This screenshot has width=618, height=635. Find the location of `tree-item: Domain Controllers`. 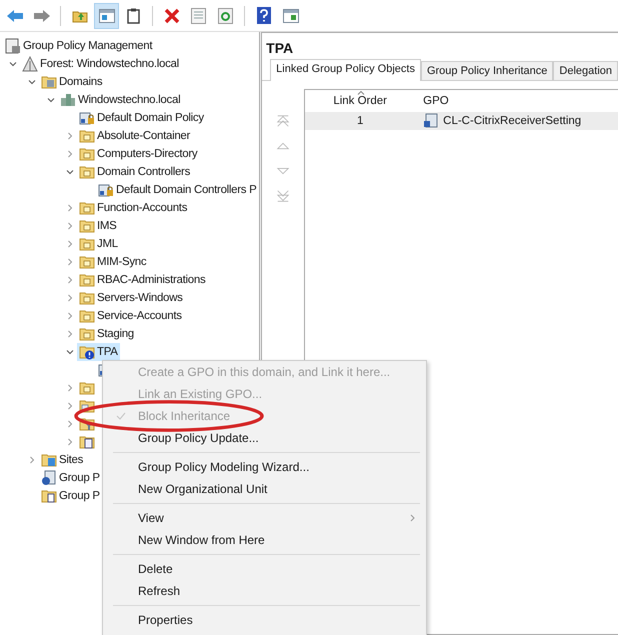

tree-item: Domain Controllers is located at coordinates (134, 172).